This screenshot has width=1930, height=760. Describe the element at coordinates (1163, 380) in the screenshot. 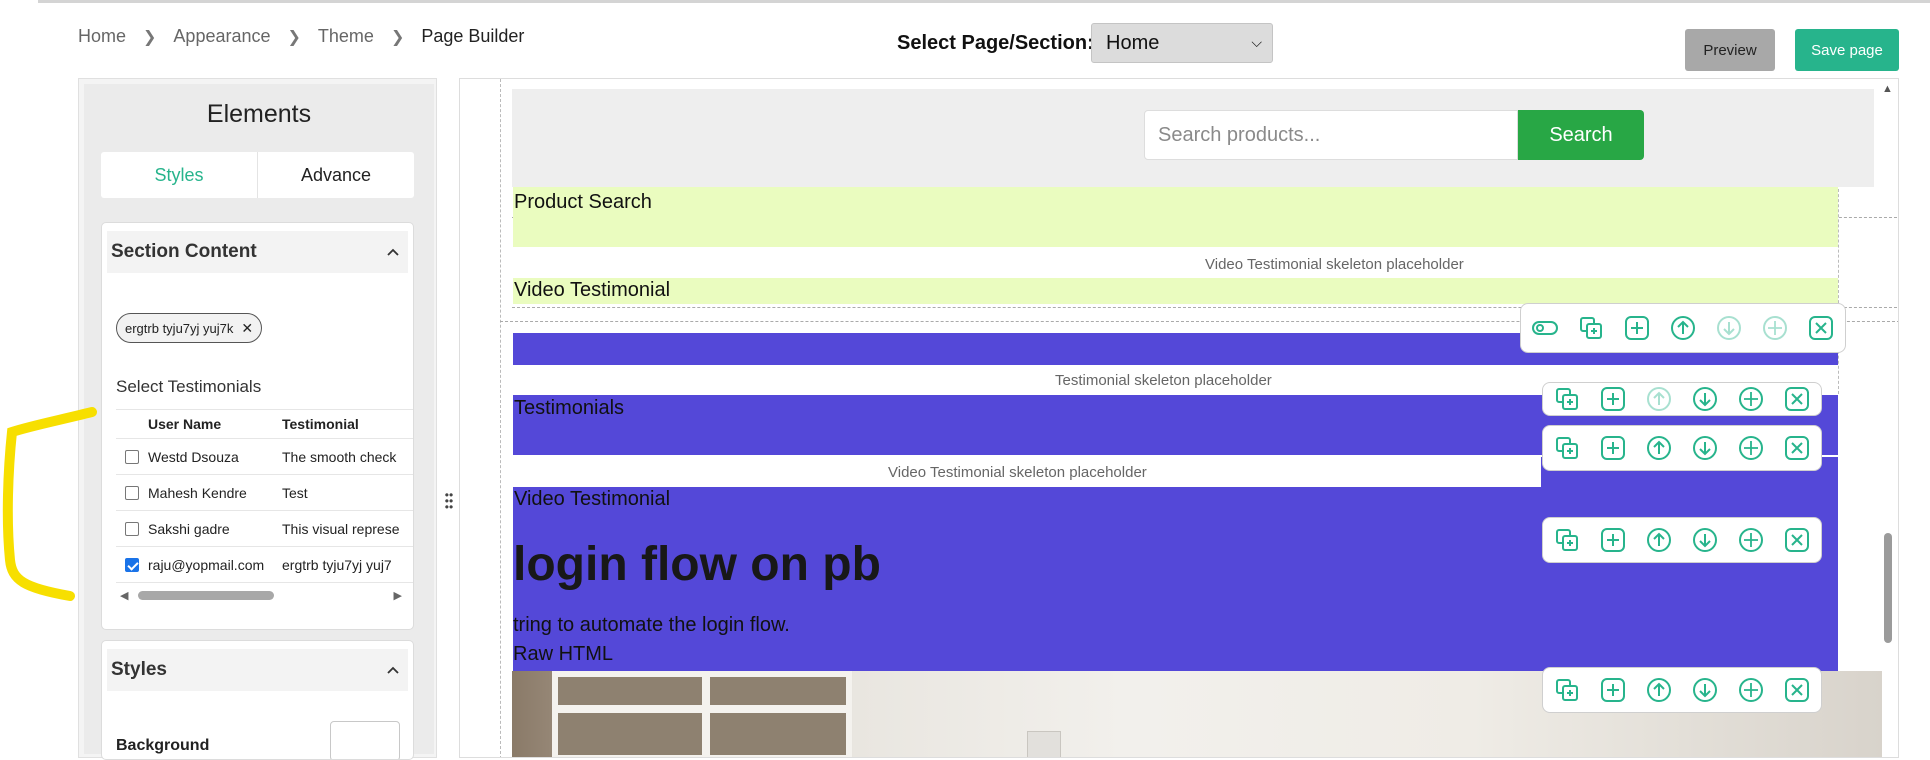

I see `testimonial-placeholder: Testimonial skeleton placeholder` at that location.